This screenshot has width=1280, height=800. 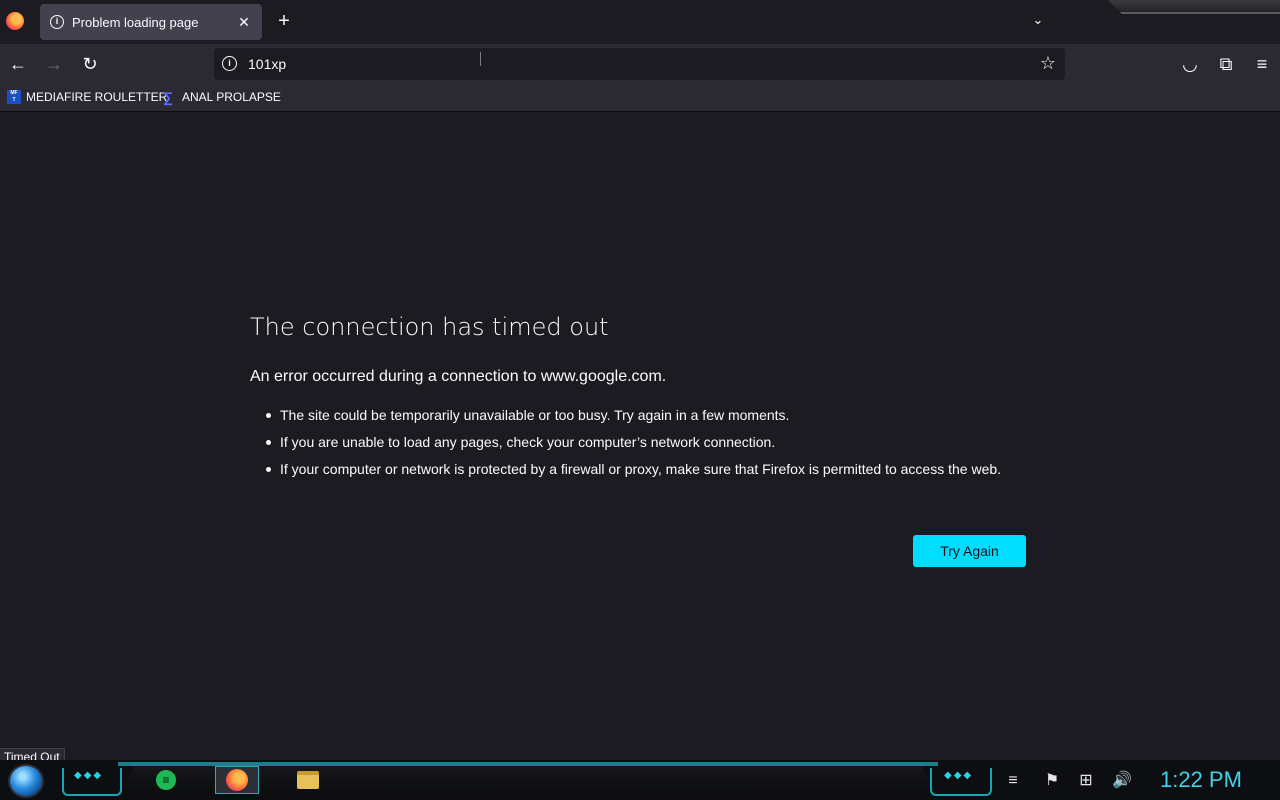 What do you see at coordinates (1201, 780) in the screenshot?
I see `taskbar-clock: 1:22 PM` at bounding box center [1201, 780].